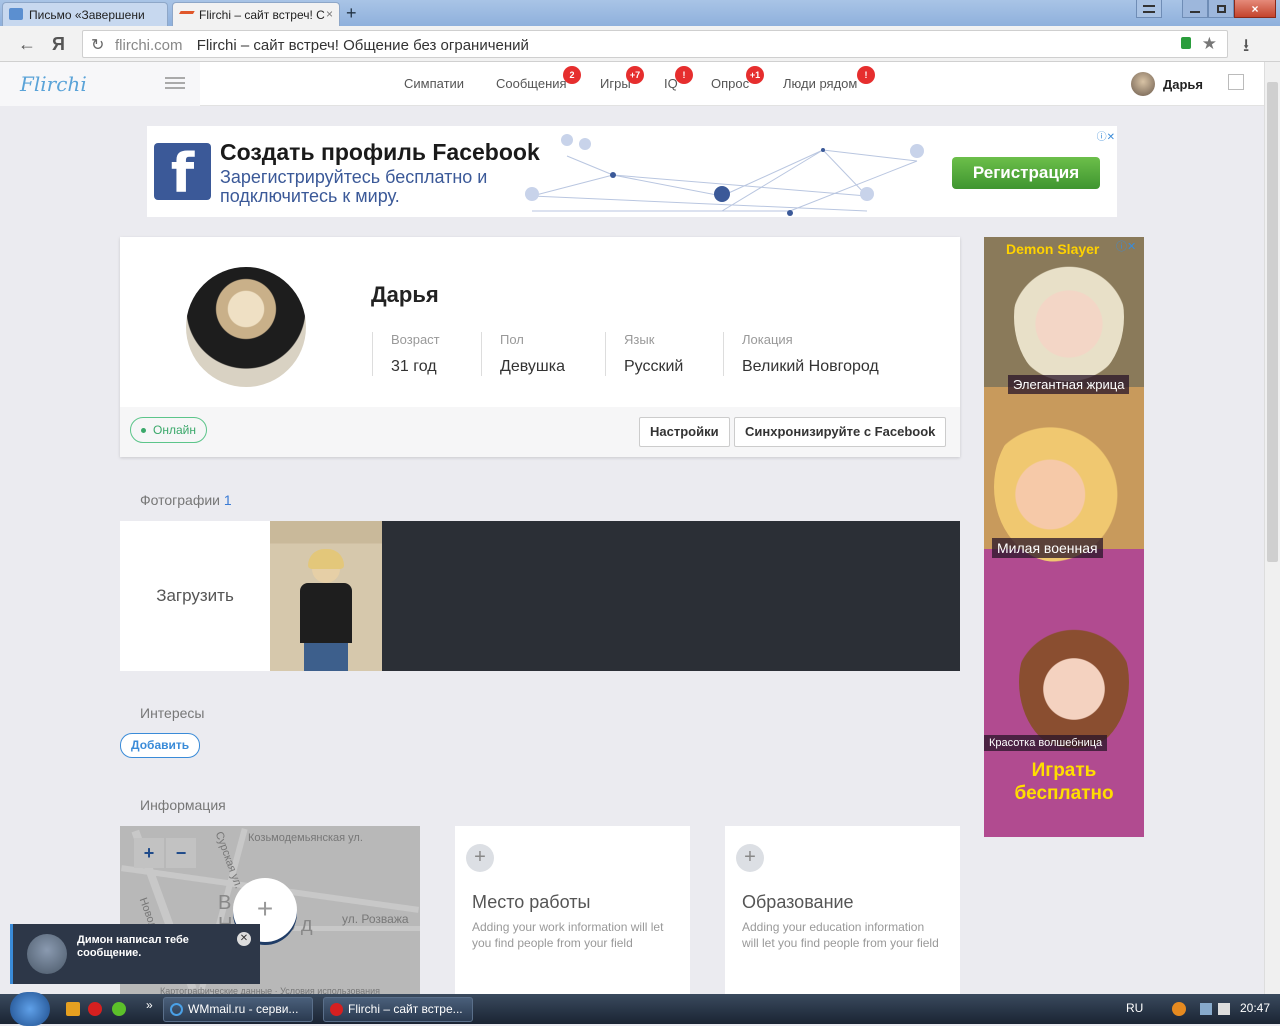 This screenshot has width=1280, height=1026. What do you see at coordinates (262, 15) in the screenshot?
I see `tab-title: Flirchi – сайт встреч! С` at bounding box center [262, 15].